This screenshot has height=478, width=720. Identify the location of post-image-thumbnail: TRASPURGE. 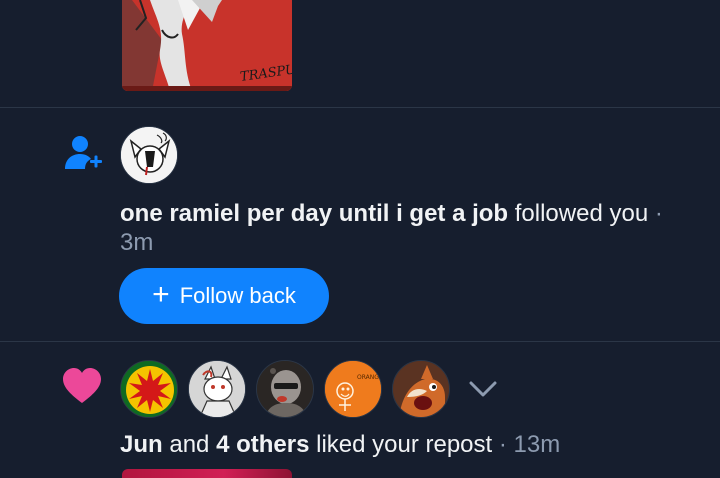
(207, 45).